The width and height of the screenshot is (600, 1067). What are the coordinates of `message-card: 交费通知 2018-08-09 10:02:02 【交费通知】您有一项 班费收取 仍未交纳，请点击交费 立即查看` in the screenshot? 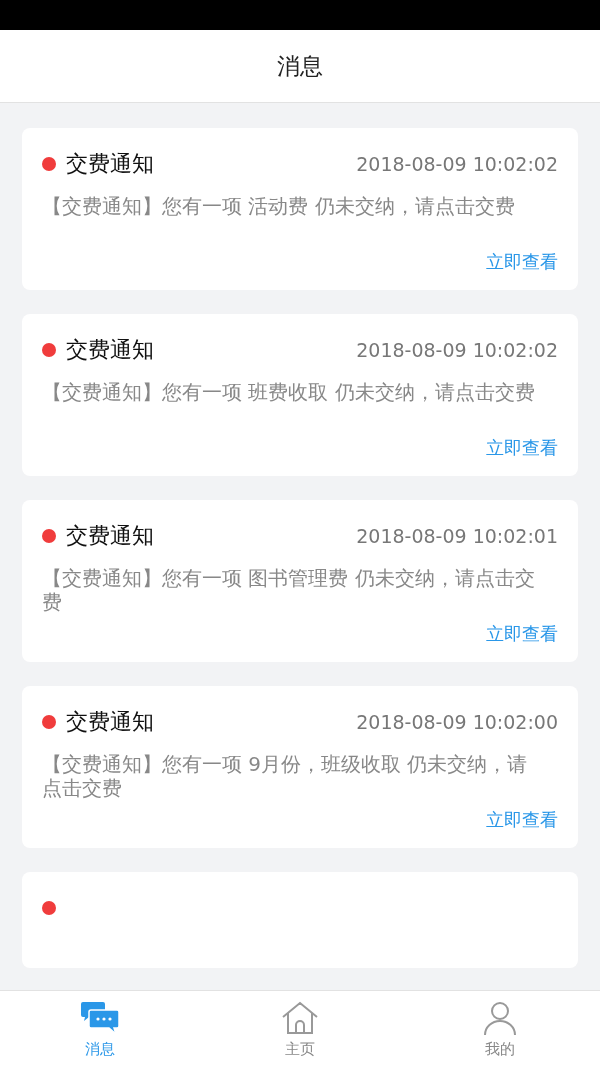 It's located at (300, 395).